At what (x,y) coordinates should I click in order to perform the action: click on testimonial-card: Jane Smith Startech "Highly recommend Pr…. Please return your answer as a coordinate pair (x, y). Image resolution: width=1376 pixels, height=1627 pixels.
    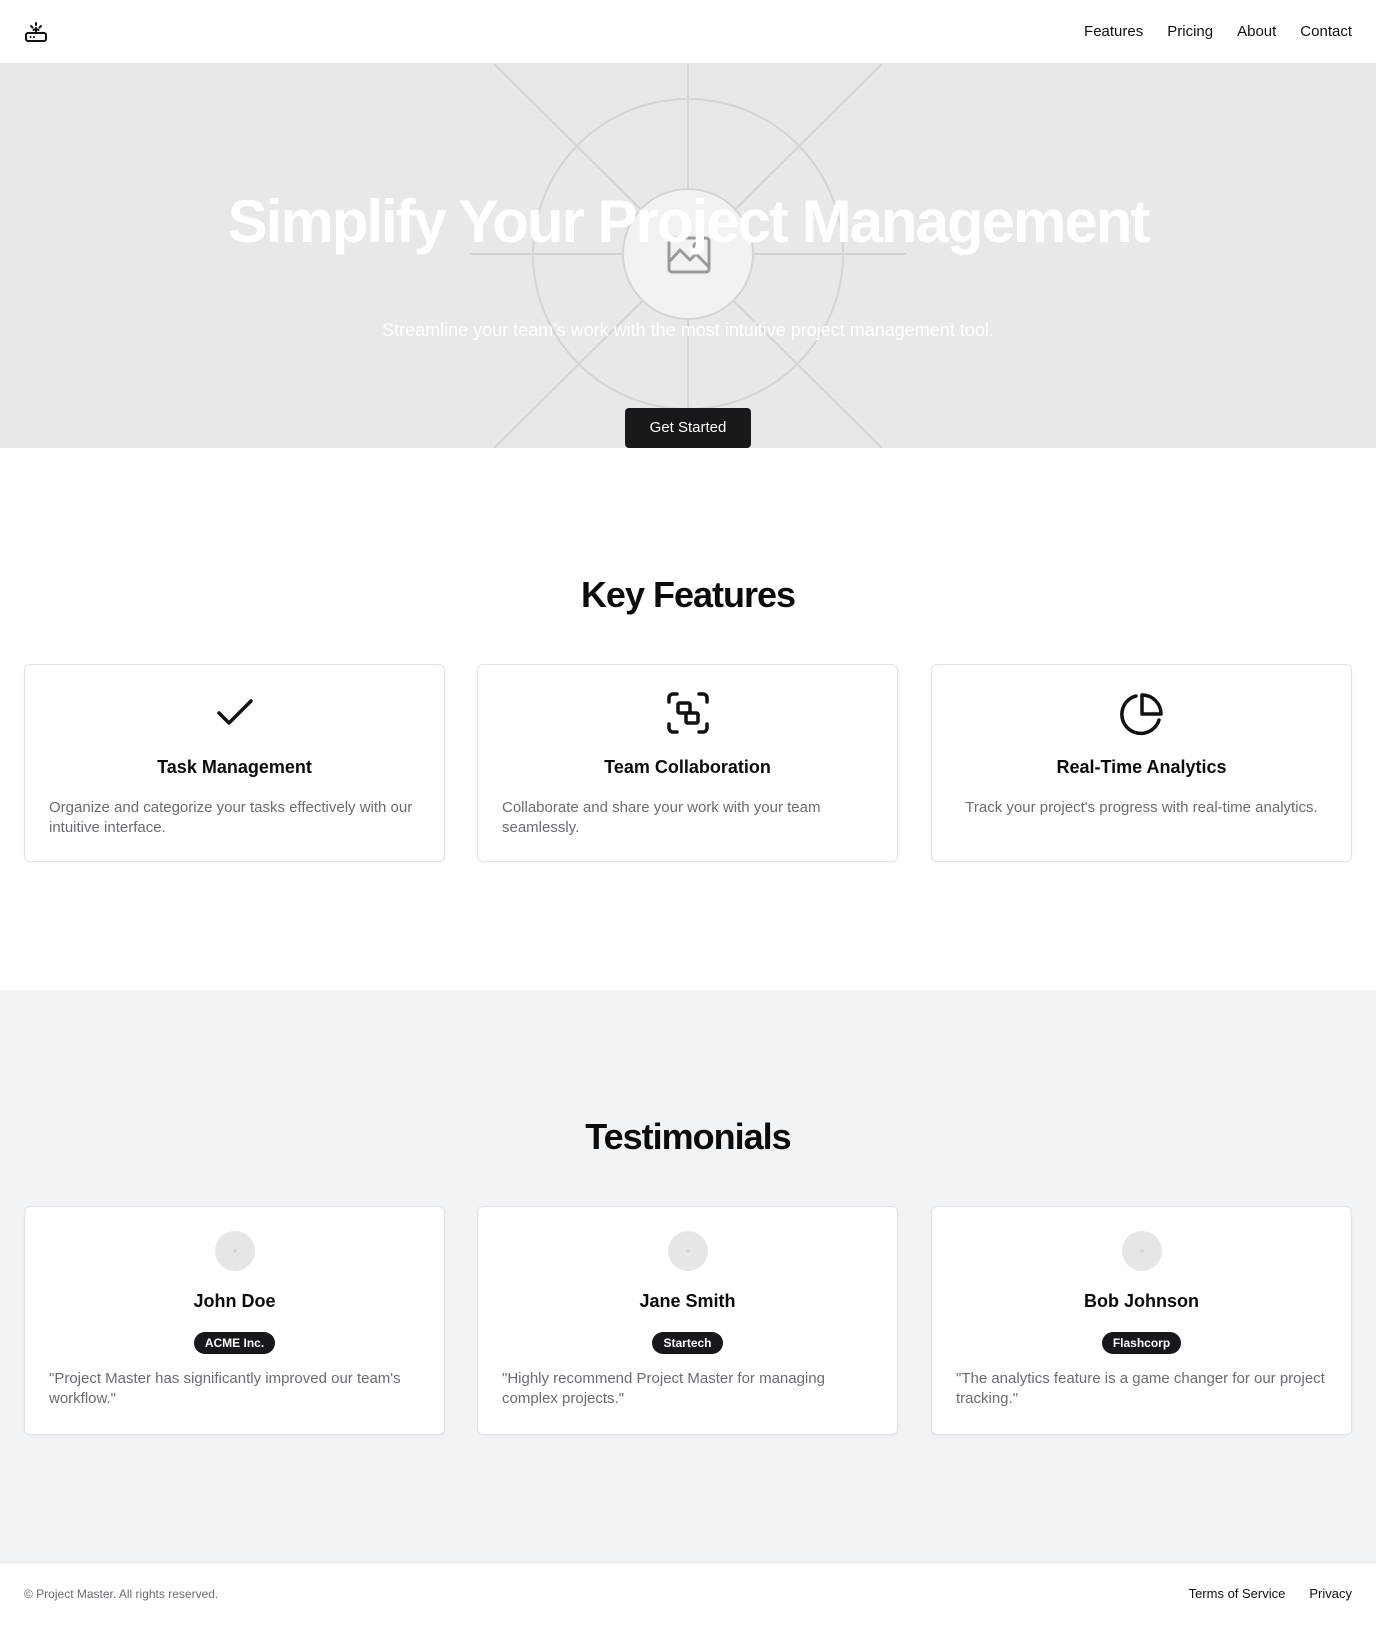
    Looking at the image, I should click on (687, 1320).